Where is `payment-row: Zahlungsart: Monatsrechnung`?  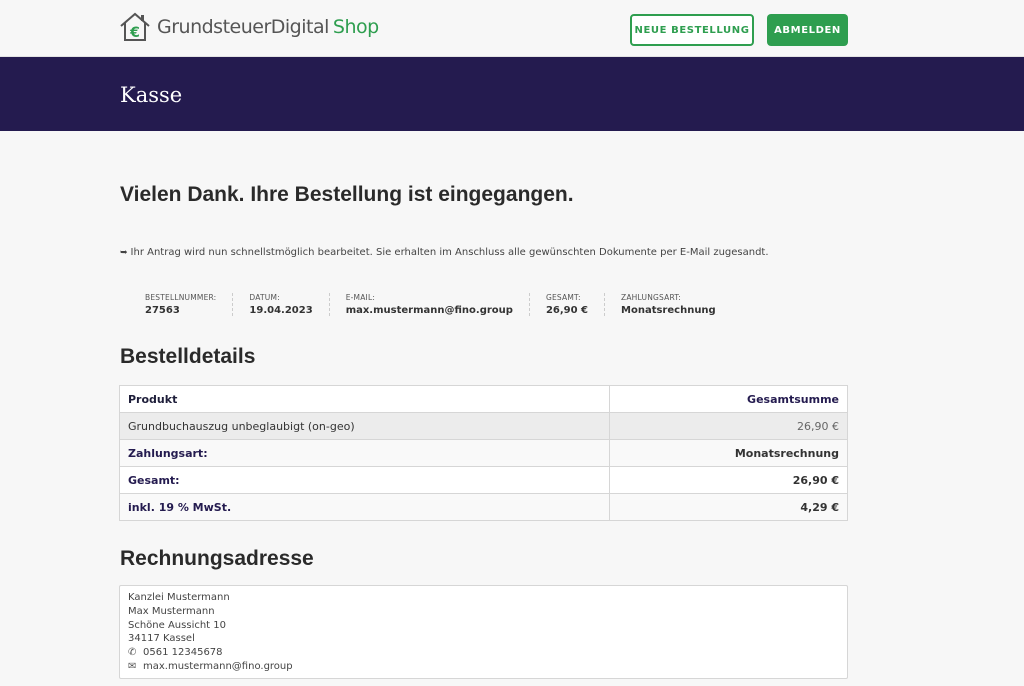 payment-row: Zahlungsart: Monatsrechnung is located at coordinates (483, 453).